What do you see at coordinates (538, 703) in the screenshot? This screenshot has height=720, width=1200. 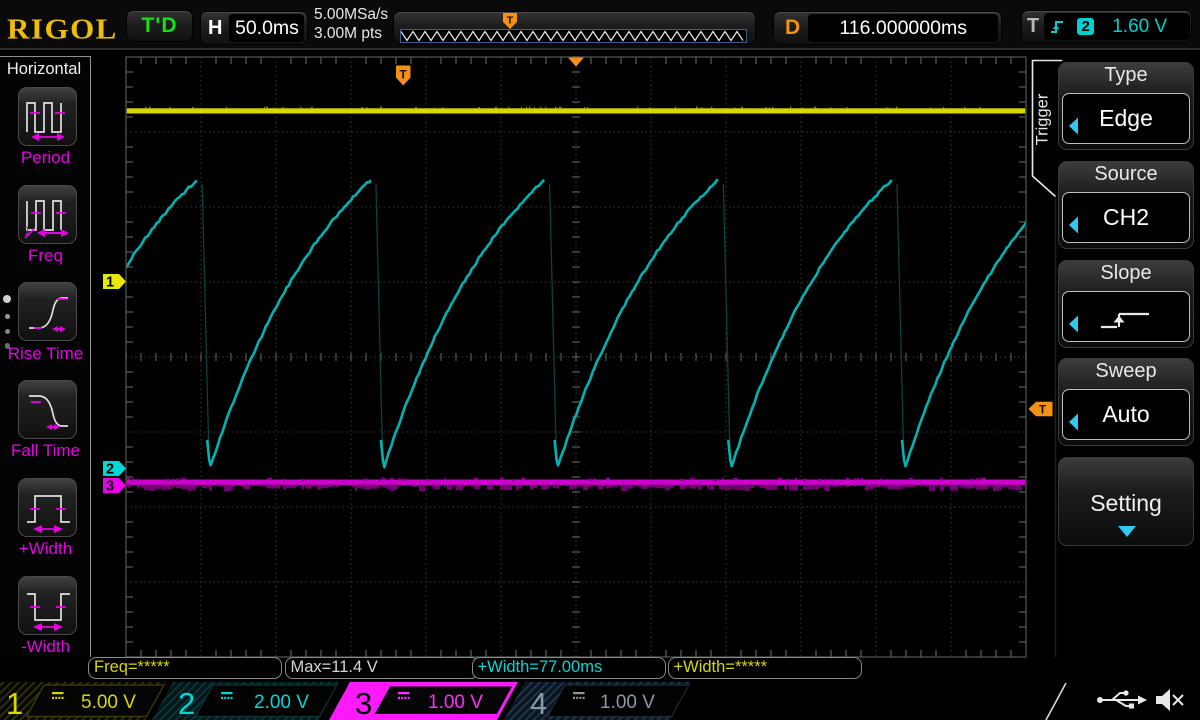 I see `svg-text: 4` at bounding box center [538, 703].